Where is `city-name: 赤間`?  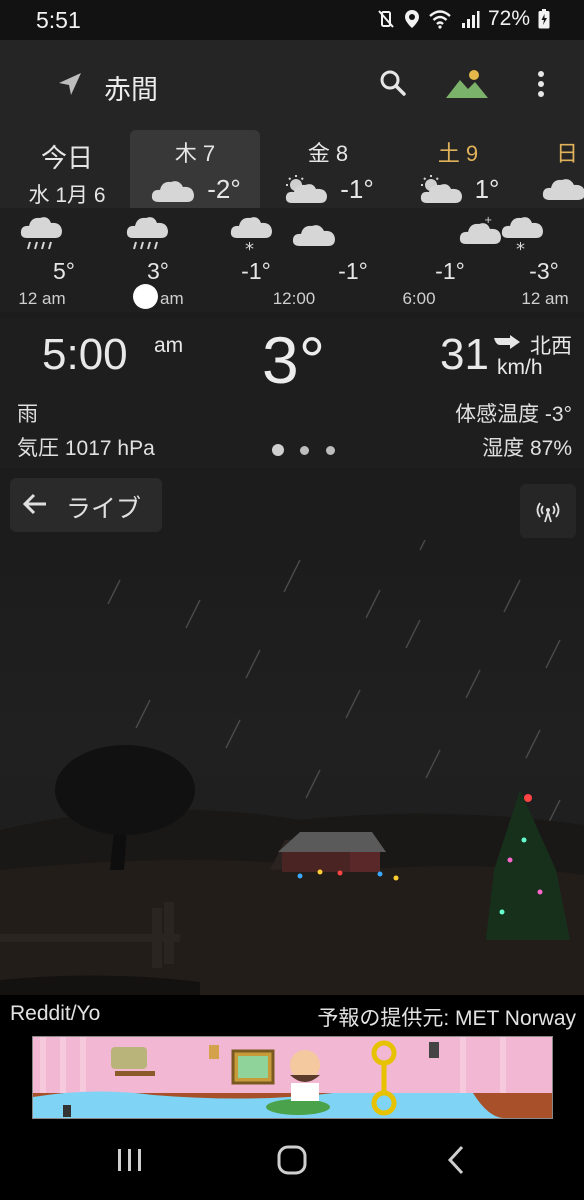 city-name: 赤間 is located at coordinates (131, 87).